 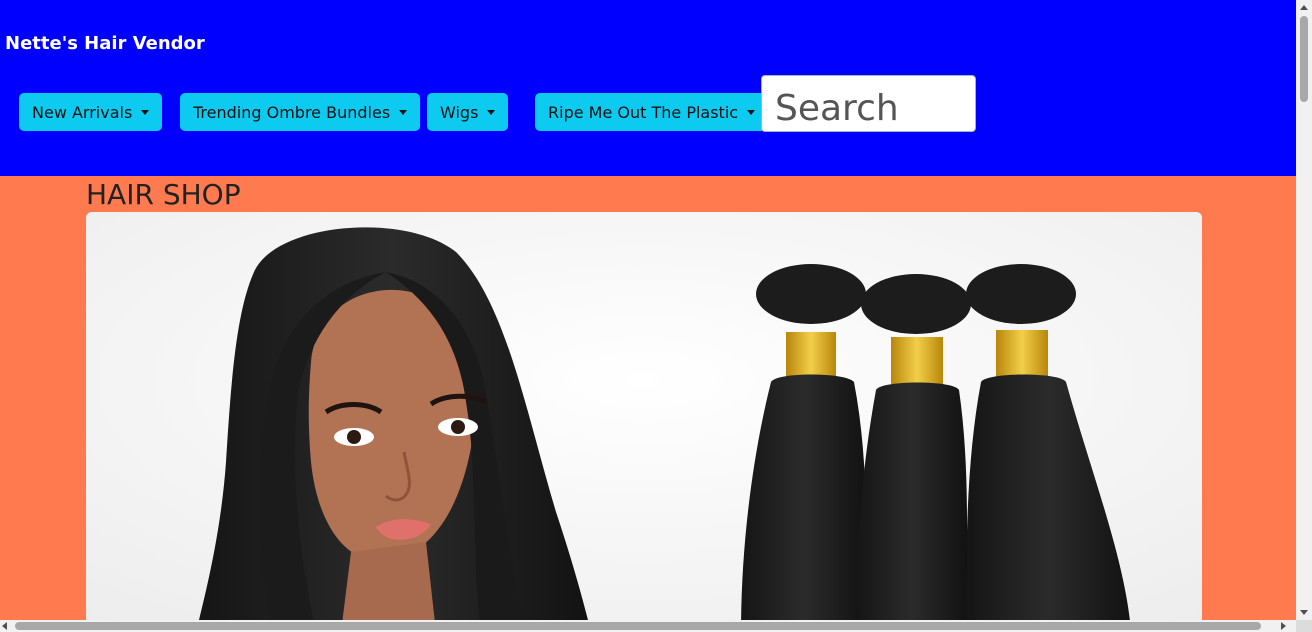 What do you see at coordinates (1304, 612) in the screenshot?
I see `scroll-down-icon` at bounding box center [1304, 612].